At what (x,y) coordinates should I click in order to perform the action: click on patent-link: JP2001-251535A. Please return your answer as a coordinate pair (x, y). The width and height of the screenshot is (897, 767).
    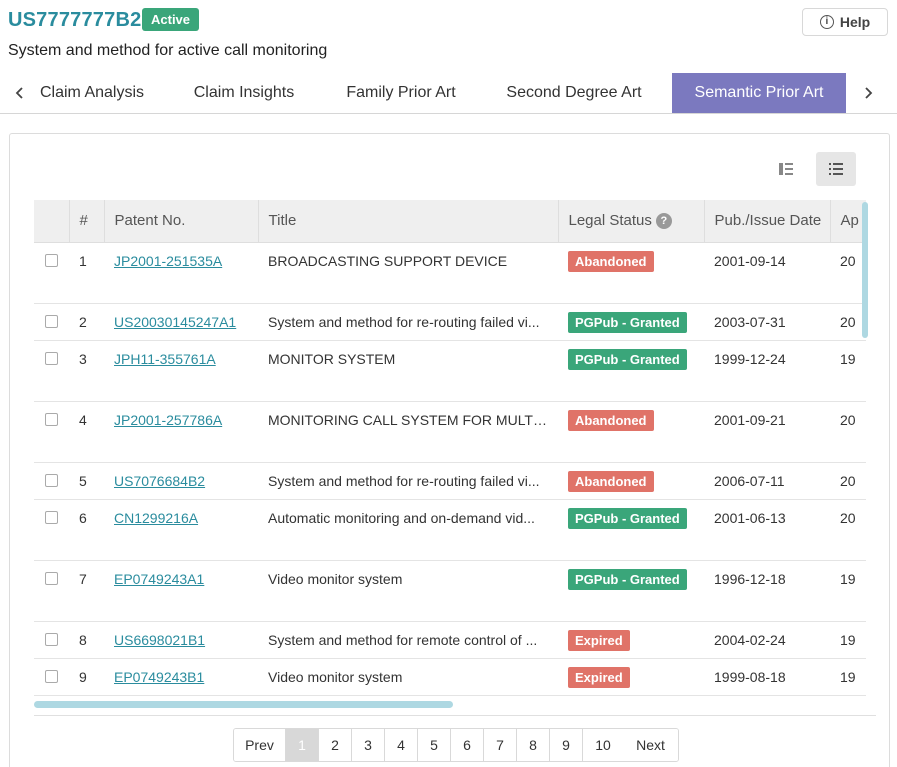
    Looking at the image, I should click on (168, 261).